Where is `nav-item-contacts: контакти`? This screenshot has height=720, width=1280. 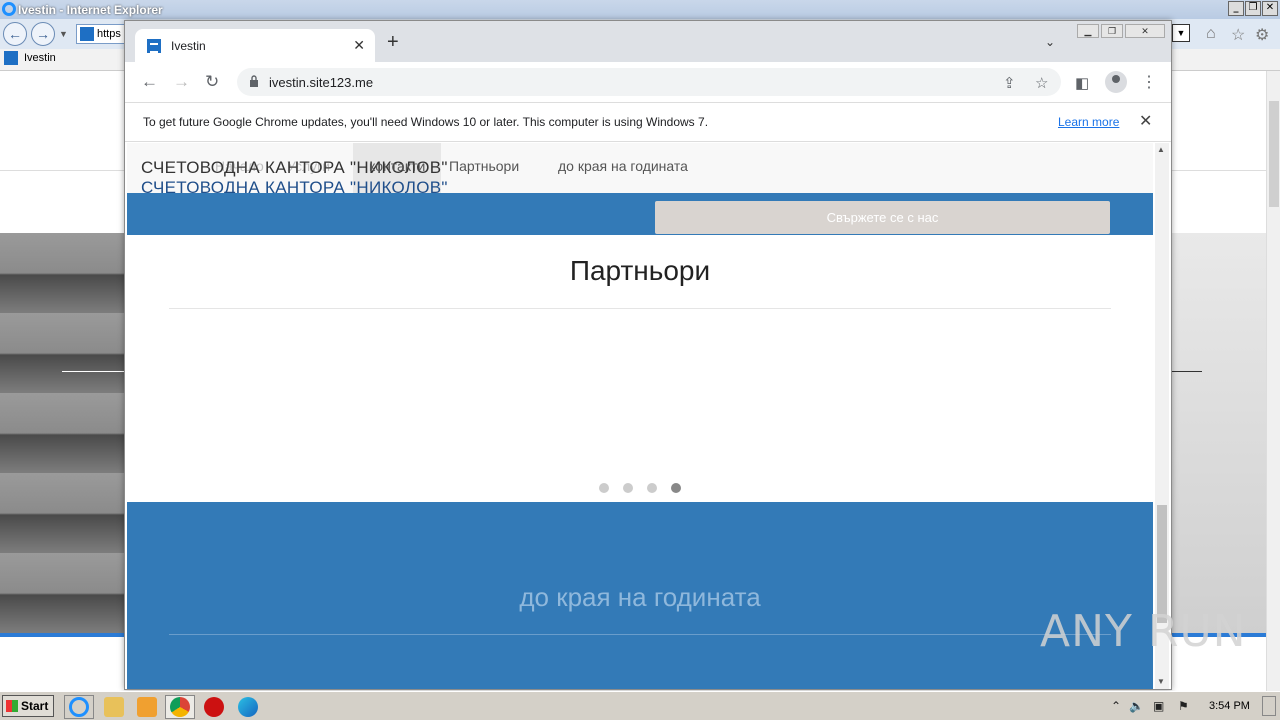
nav-item-contacts: контакти is located at coordinates (397, 166).